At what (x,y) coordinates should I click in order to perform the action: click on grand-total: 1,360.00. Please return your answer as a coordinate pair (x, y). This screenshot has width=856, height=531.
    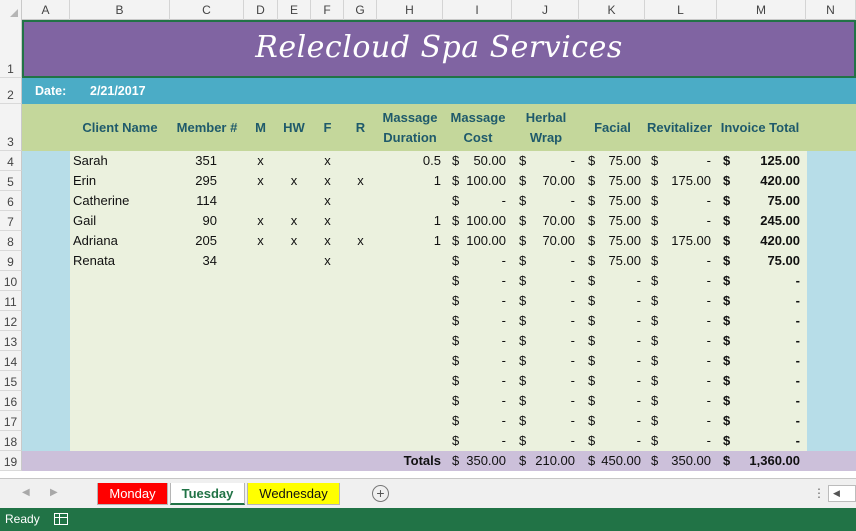
    Looking at the image, I should click on (767, 461).